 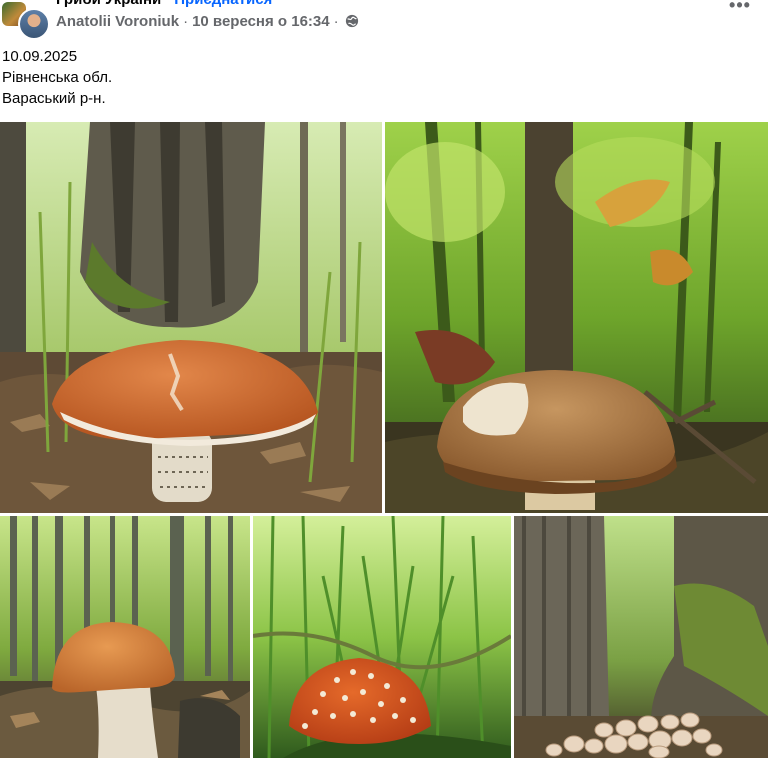 I want to click on post-meta: Anatolii Voroniuk · 10 вересня о 16:34 ·, so click(x=207, y=22).